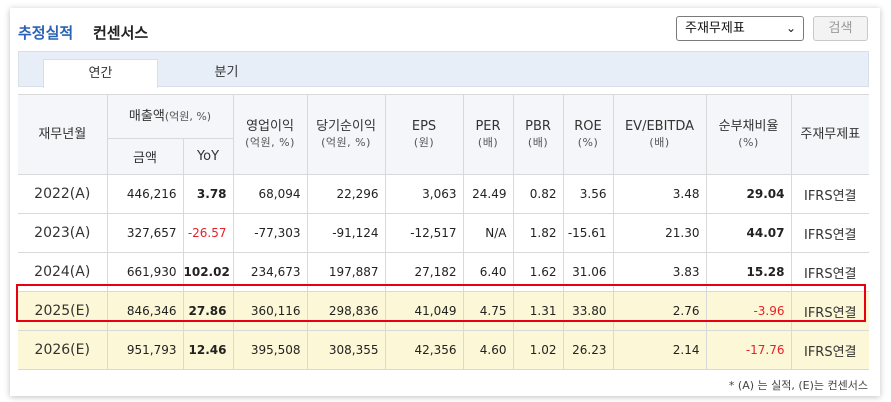 This screenshot has height=402, width=891. I want to click on cell-op: 395,508, so click(270, 350).